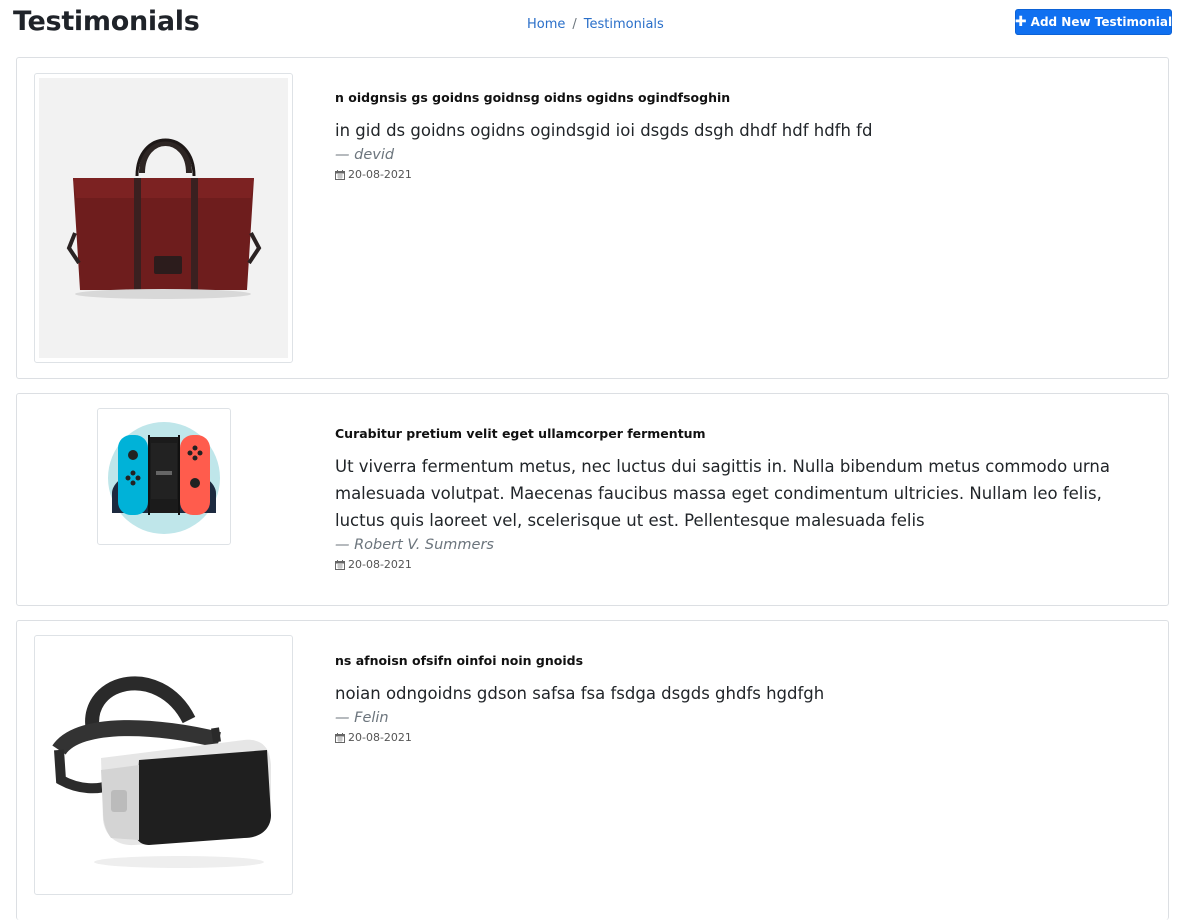  What do you see at coordinates (1020, 22) in the screenshot?
I see `plus-icon: ✚` at bounding box center [1020, 22].